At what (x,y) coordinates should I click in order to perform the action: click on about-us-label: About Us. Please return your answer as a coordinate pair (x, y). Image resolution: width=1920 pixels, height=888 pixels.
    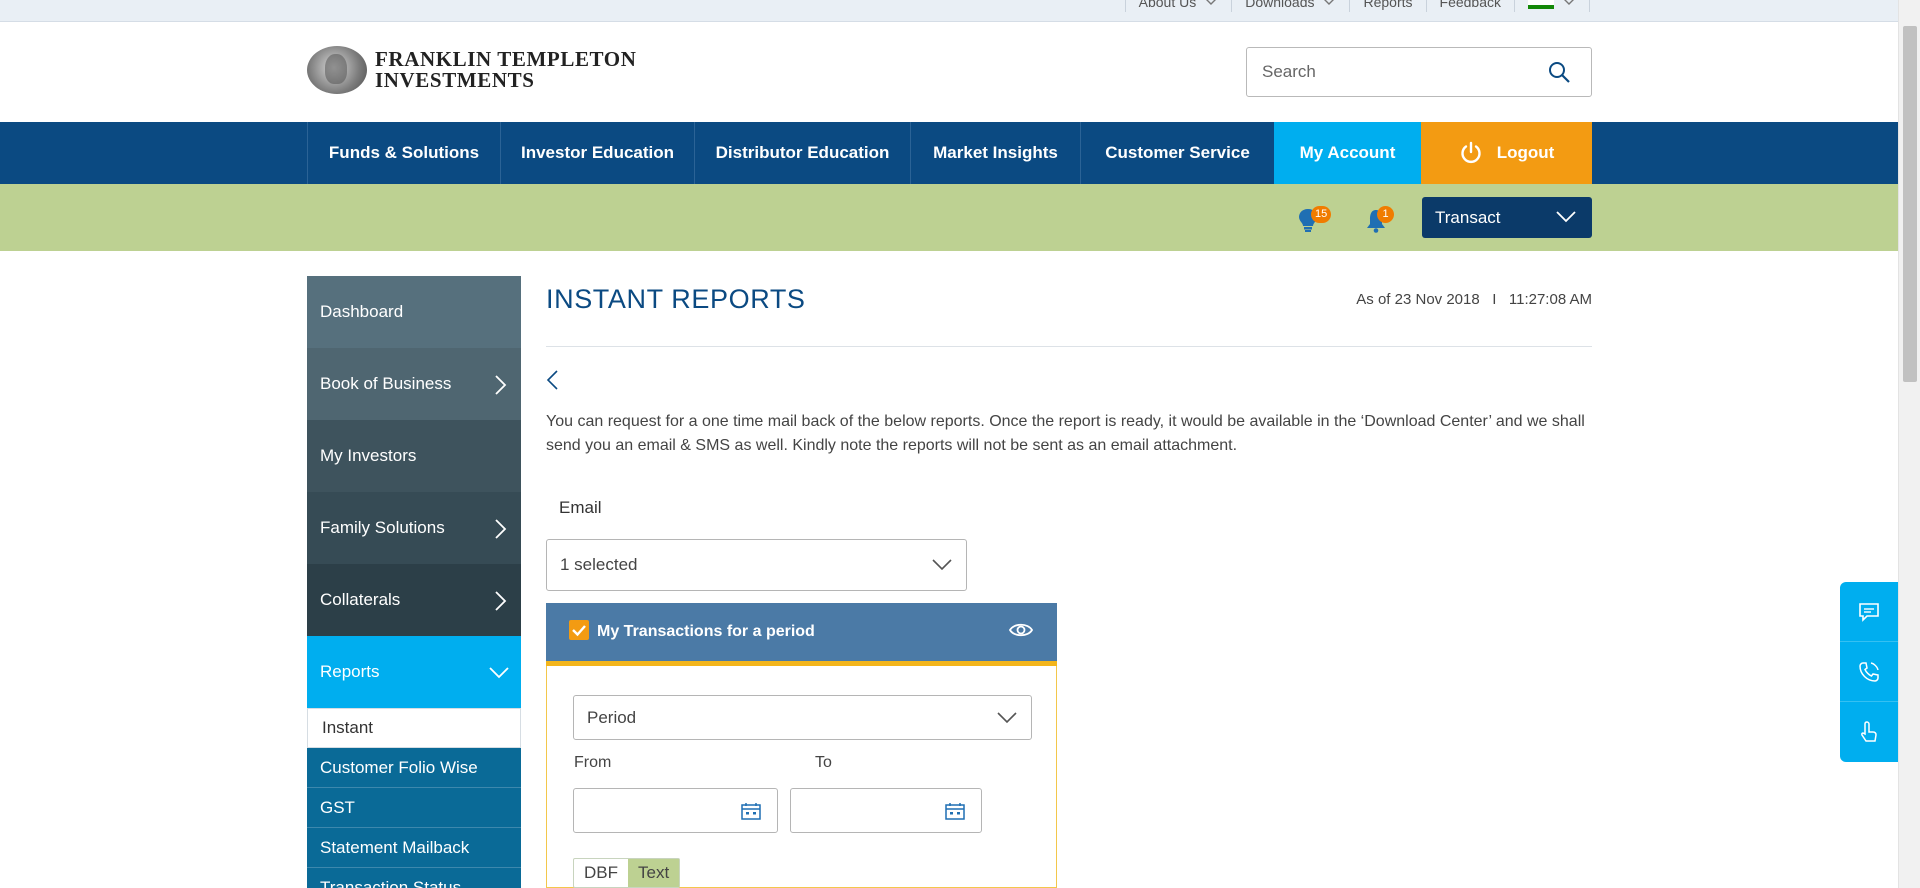
    Looking at the image, I should click on (1167, 5).